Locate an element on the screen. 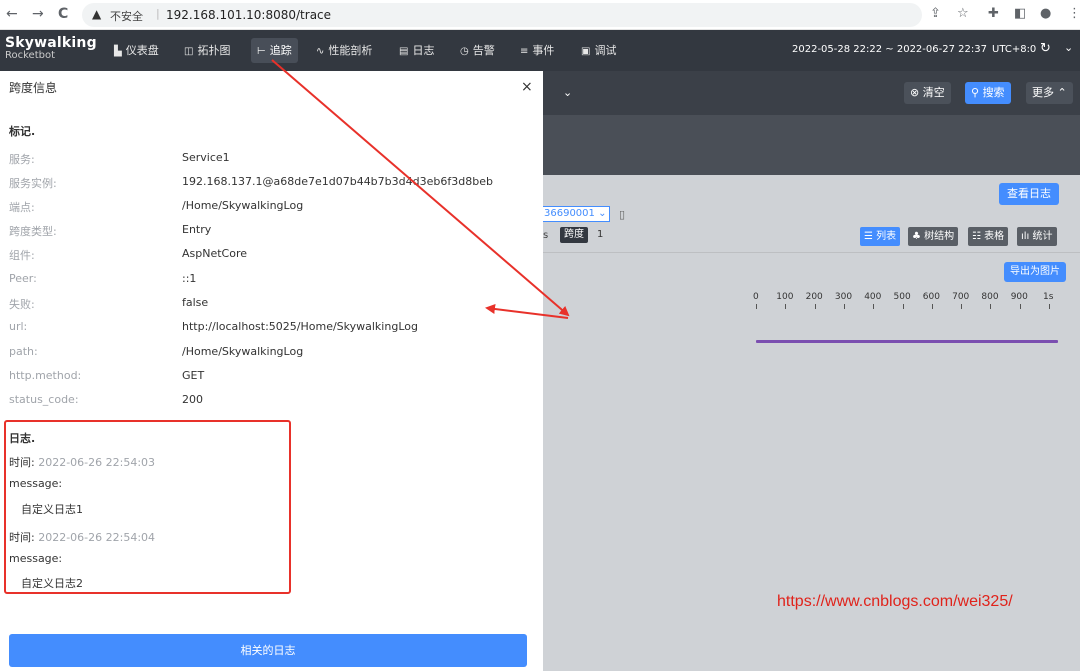 This screenshot has height=671, width=1080. field-value: 200 is located at coordinates (192, 399).